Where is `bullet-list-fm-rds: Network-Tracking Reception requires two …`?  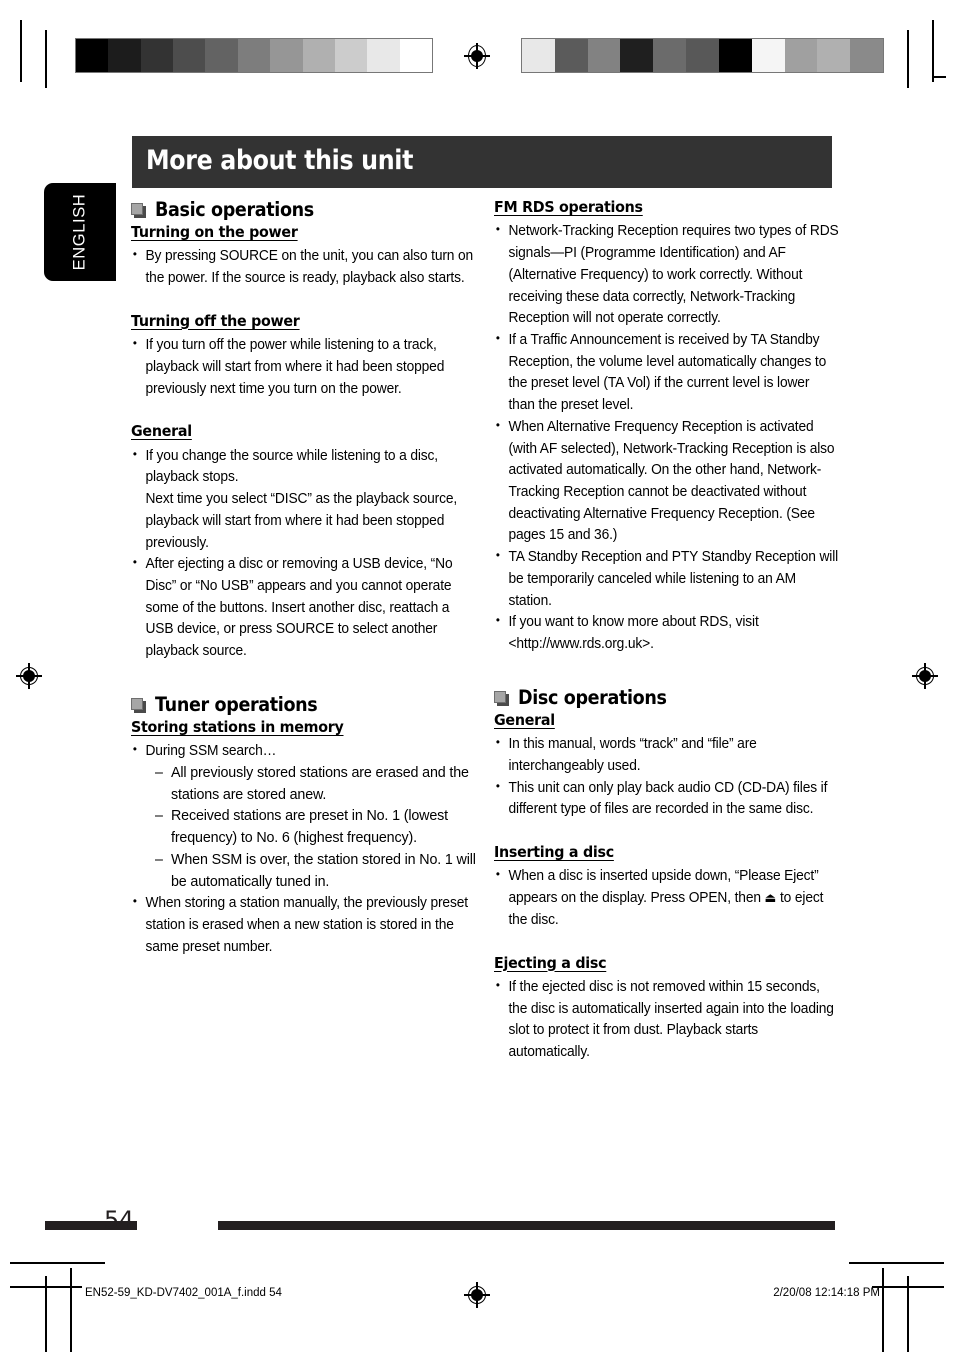 bullet-list-fm-rds: Network-Tracking Reception requires two … is located at coordinates (666, 437).